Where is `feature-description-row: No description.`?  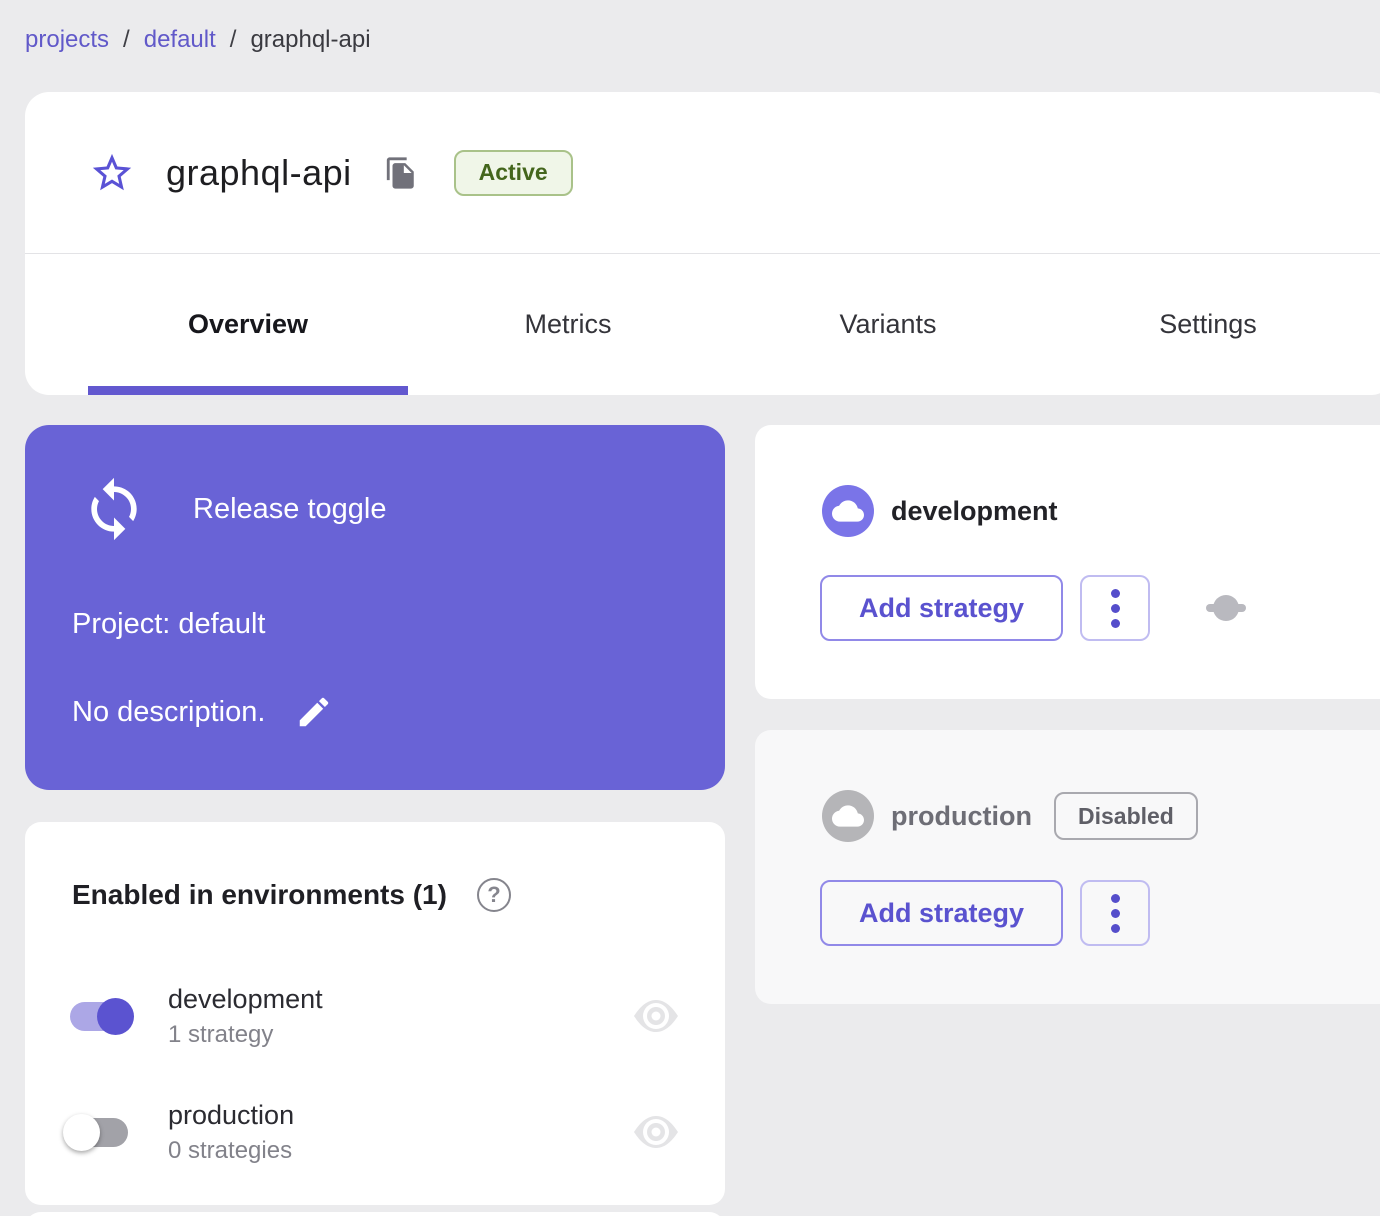 feature-description-row: No description. is located at coordinates (202, 712).